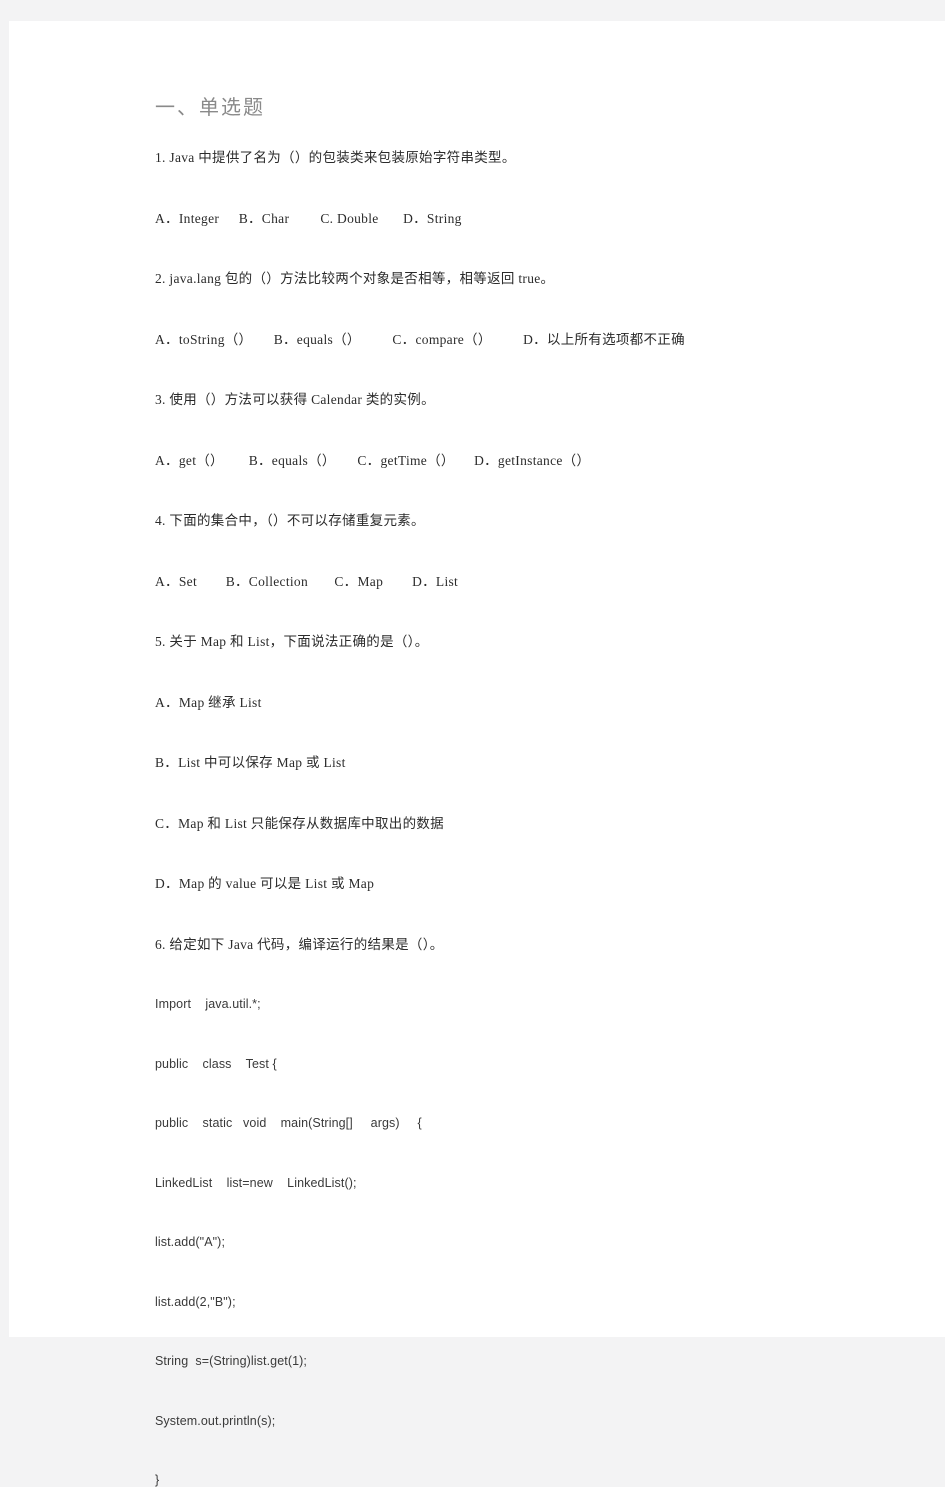 Image resolution: width=945 pixels, height=1487 pixels. I want to click on option-2-c: C．compare（）, so click(455, 339).